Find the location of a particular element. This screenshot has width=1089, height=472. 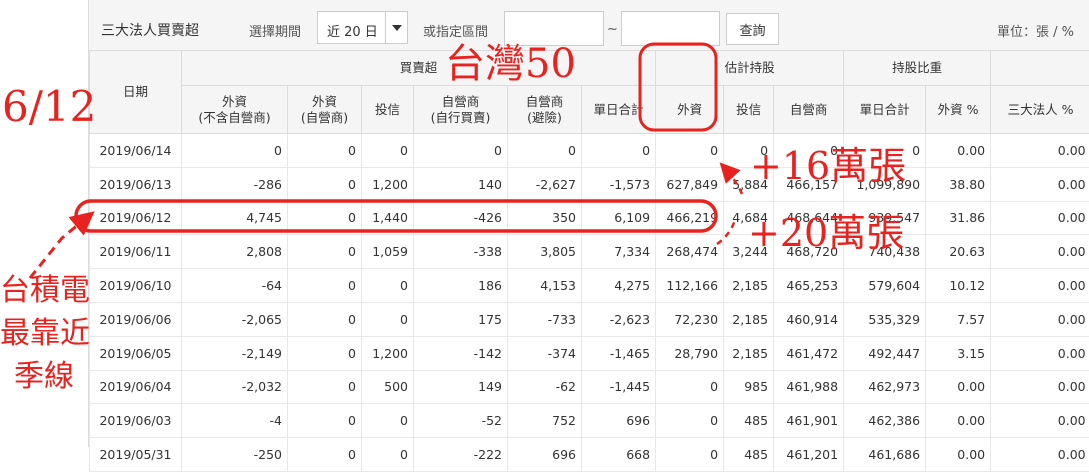

table-row: 2019/06/1400000000000.000.00 is located at coordinates (589, 150).